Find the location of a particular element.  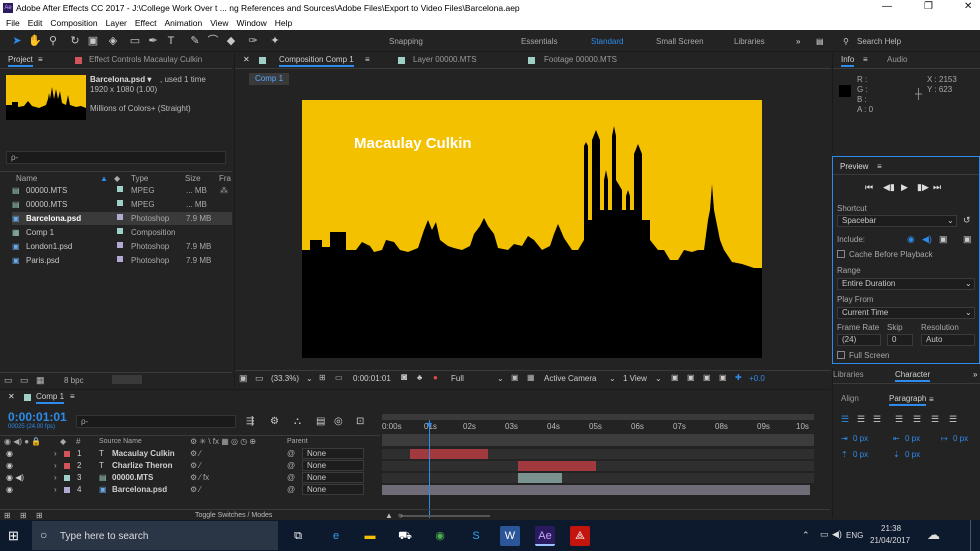

menu-file: File is located at coordinates (13, 23).